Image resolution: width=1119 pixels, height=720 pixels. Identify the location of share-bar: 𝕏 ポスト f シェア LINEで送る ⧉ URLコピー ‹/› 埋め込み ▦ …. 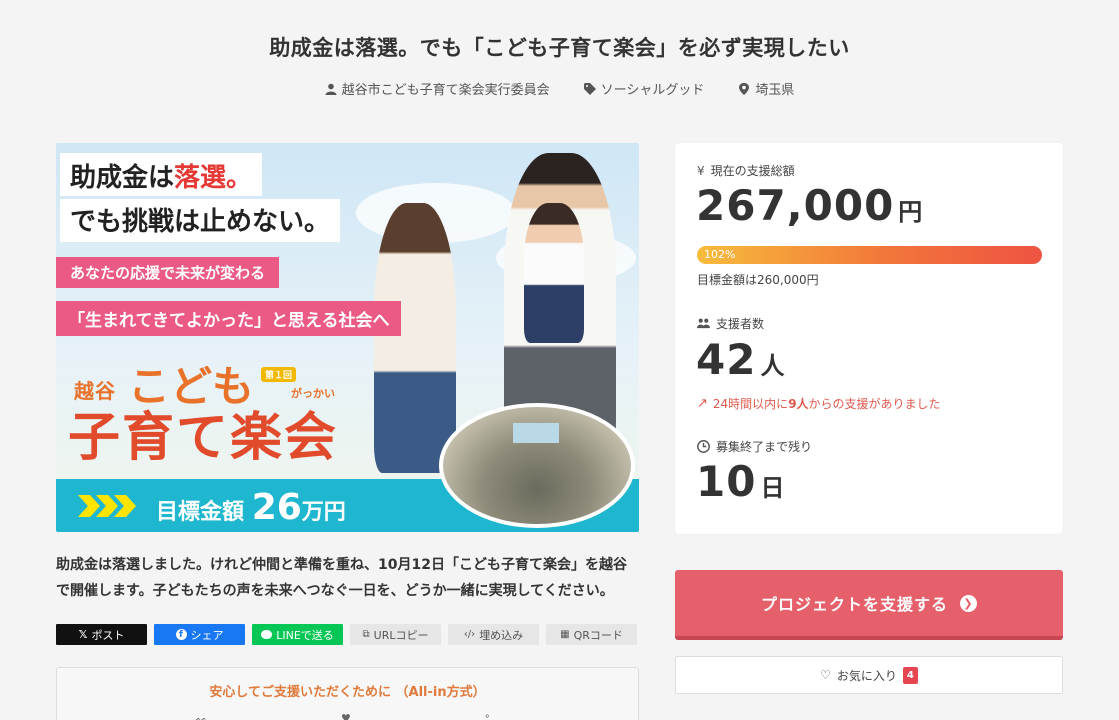
(346, 634).